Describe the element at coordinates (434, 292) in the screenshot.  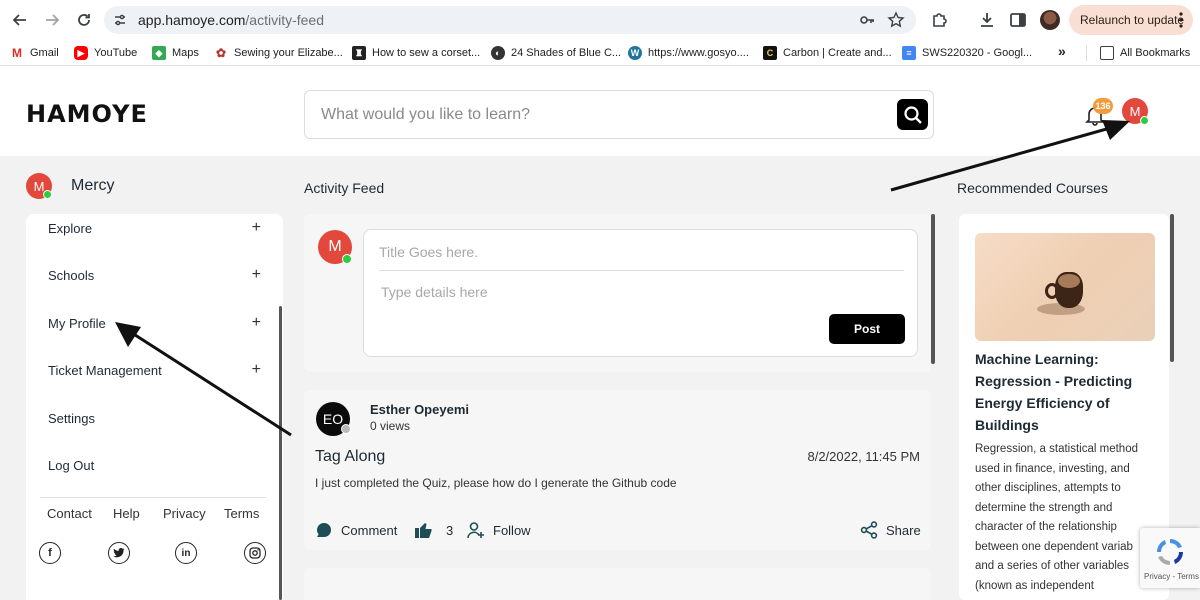
I see `post-details-field: Type details here` at that location.